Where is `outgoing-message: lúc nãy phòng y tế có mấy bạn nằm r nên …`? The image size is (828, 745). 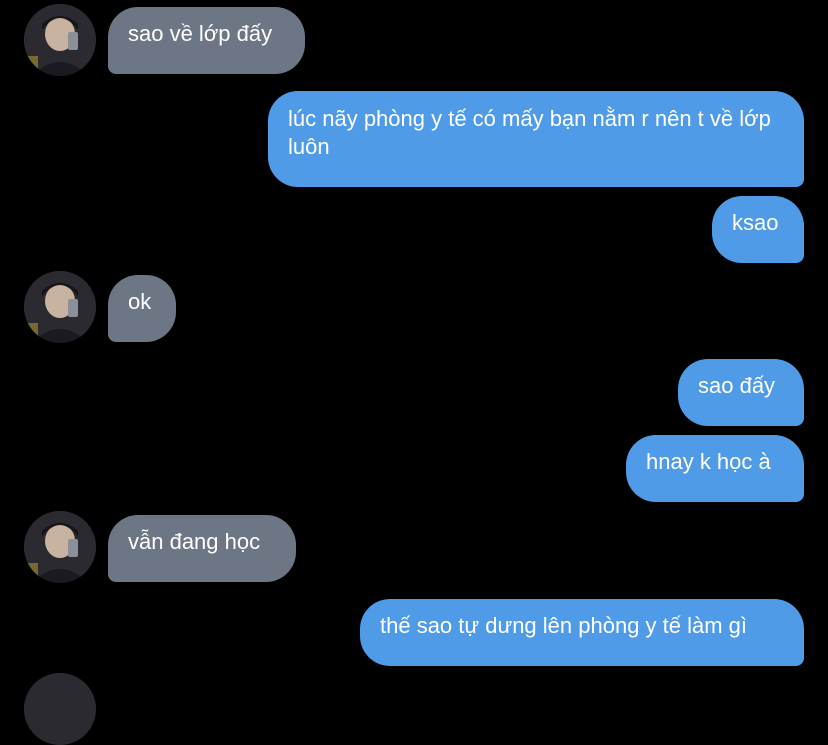
outgoing-message: lúc nãy phòng y tế có mấy bạn nằm r nên … is located at coordinates (536, 139).